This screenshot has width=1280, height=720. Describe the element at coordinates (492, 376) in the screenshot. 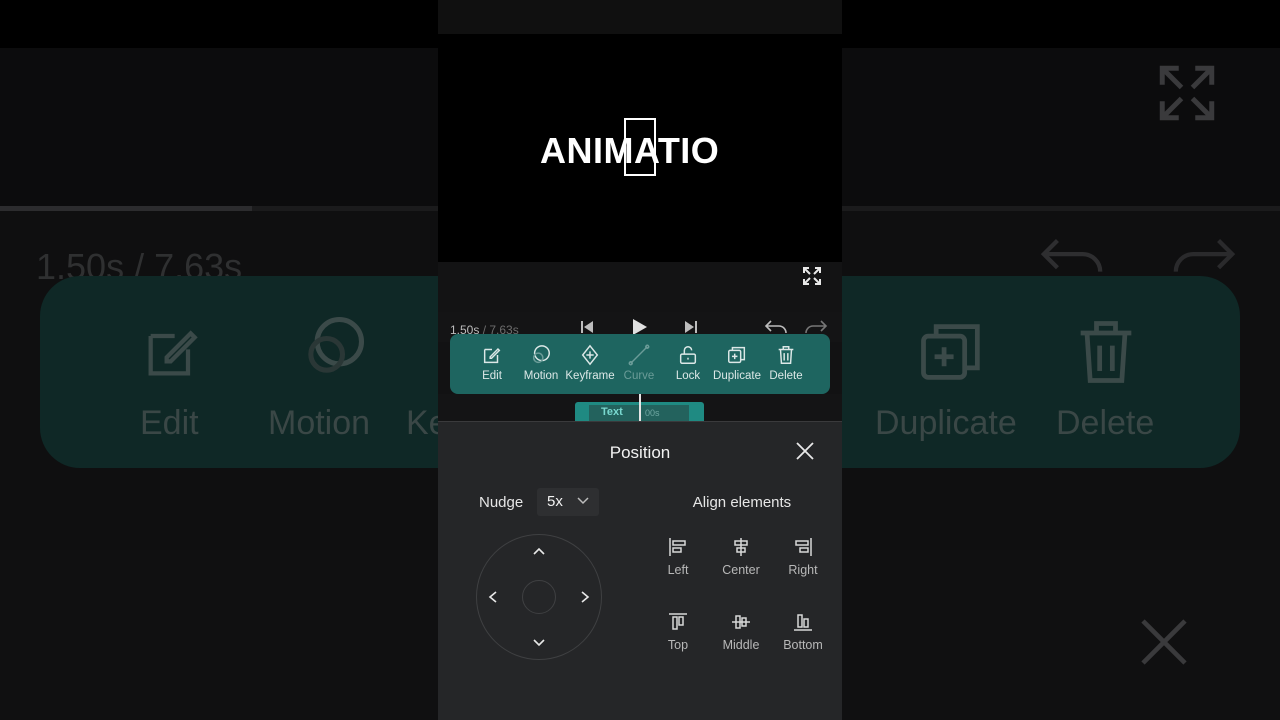

I see `tool-label: Edit` at that location.